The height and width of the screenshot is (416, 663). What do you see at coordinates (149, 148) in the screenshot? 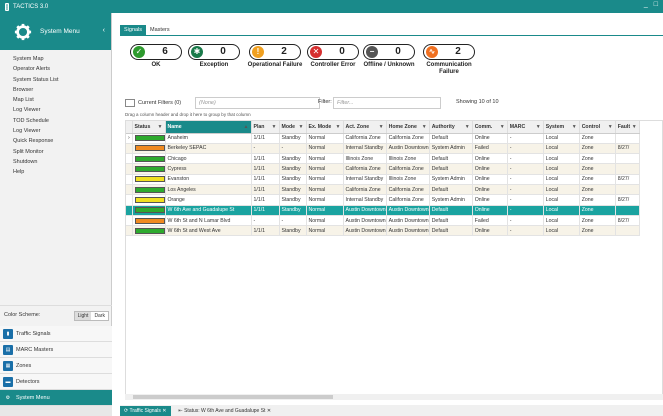
I see `status-bar` at bounding box center [149, 148].